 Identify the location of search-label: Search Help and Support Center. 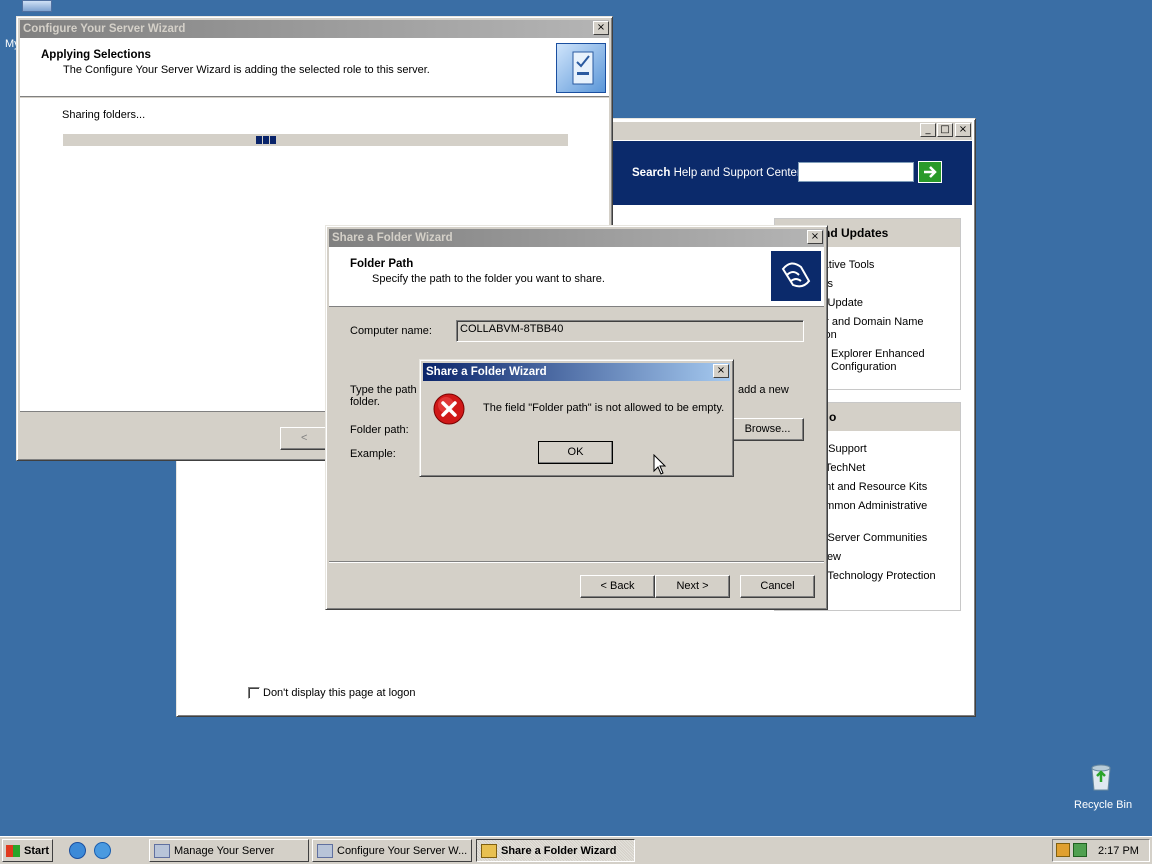
(716, 173).